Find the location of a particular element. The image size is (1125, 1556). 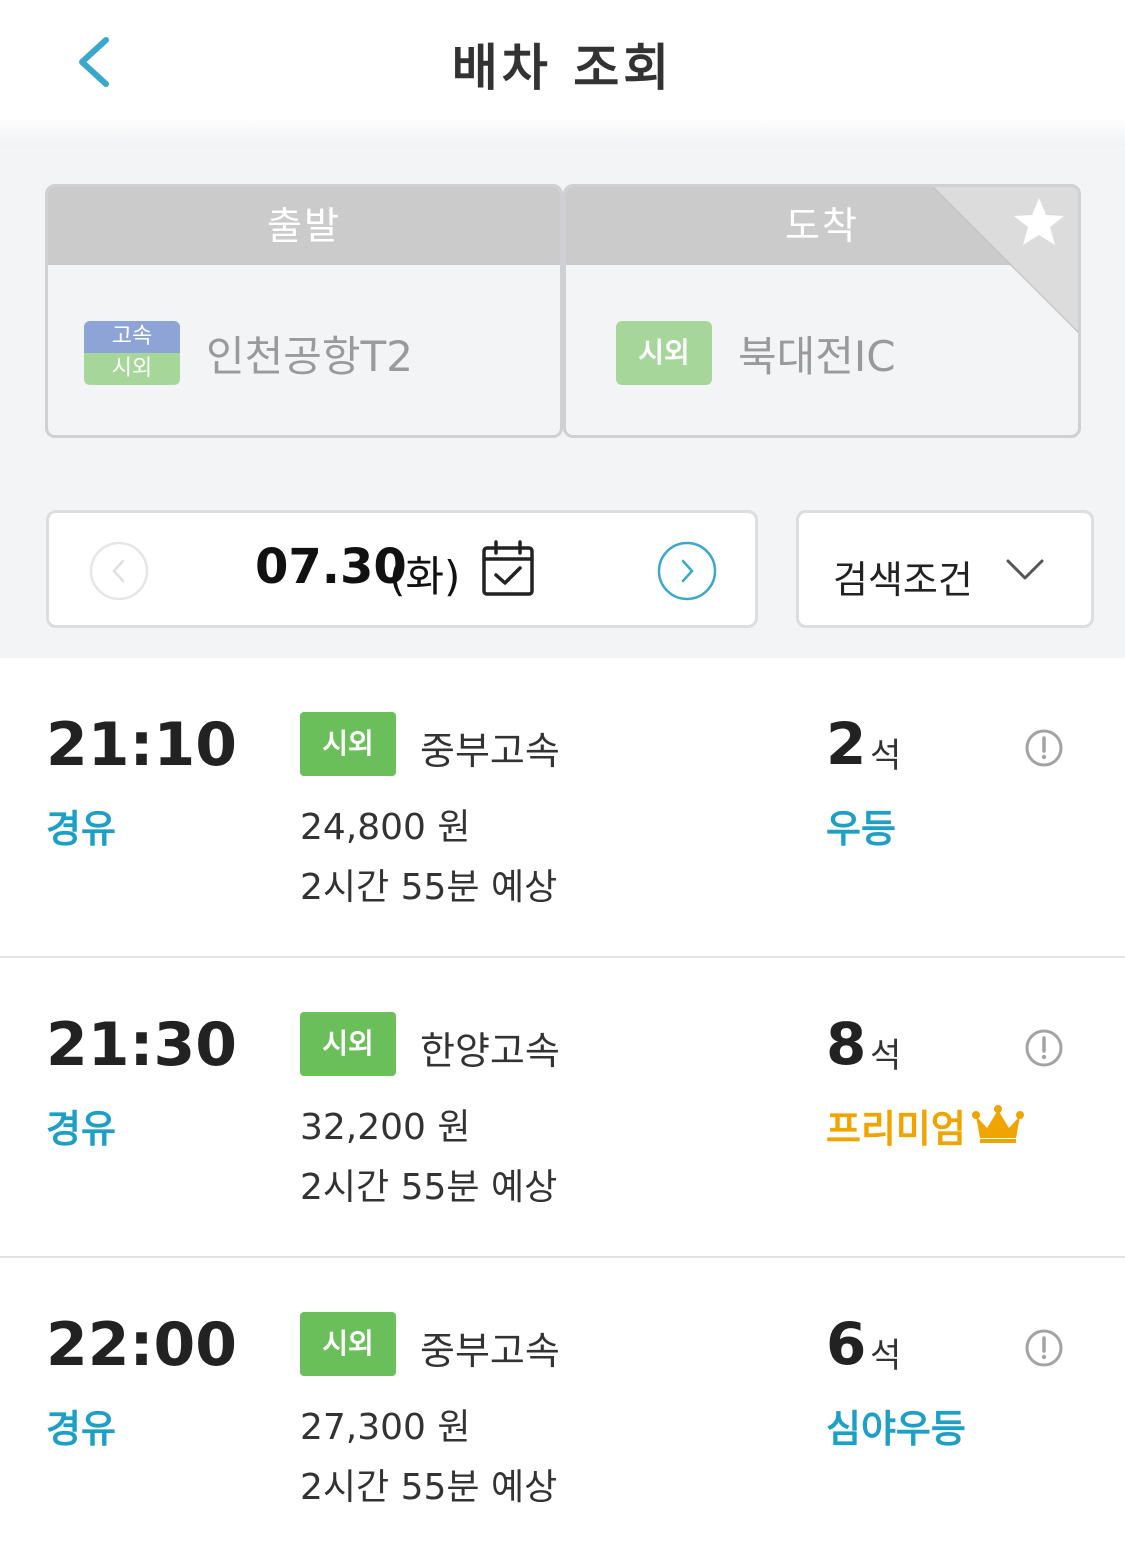

chevron-left-circle-icon is located at coordinates (119, 571).